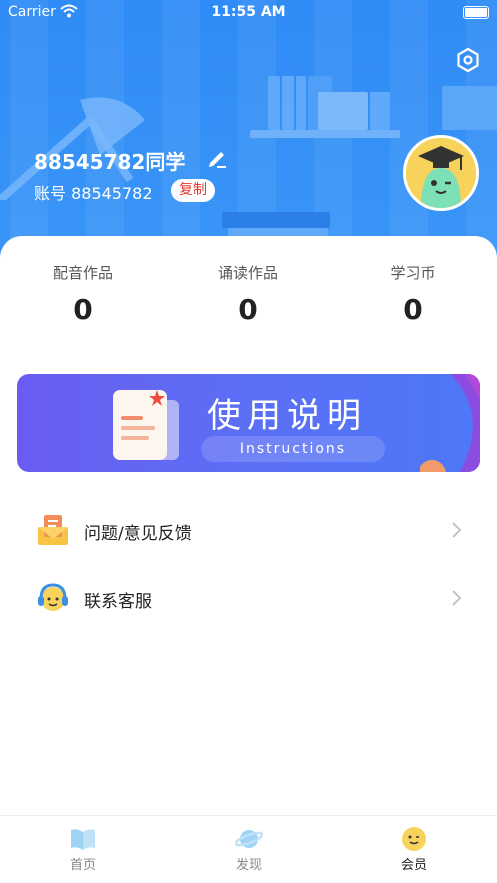  Describe the element at coordinates (93, 193) in the screenshot. I see `account-number: 账号 88545782` at that location.